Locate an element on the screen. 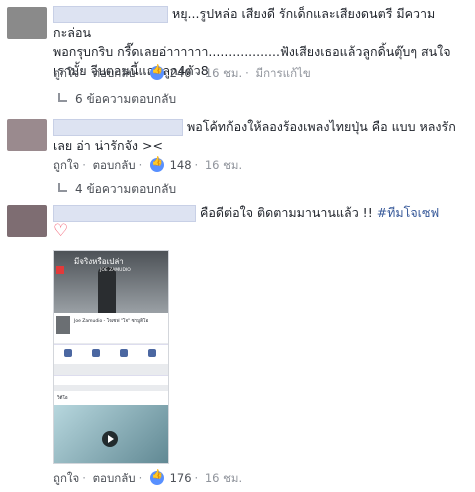  cover-subtitle: JOE ZAMUDIO is located at coordinates (115, 270).